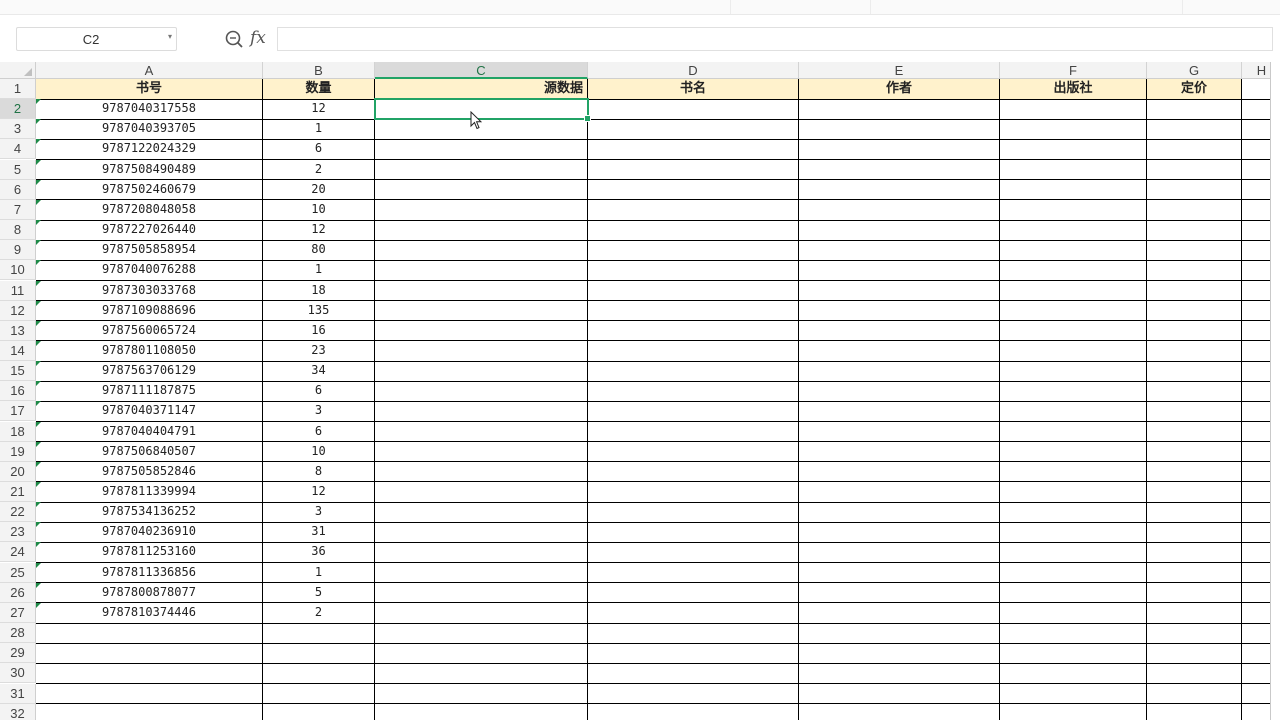 The image size is (1280, 720). Describe the element at coordinates (1256, 89) in the screenshot. I see `cell-h1` at that location.